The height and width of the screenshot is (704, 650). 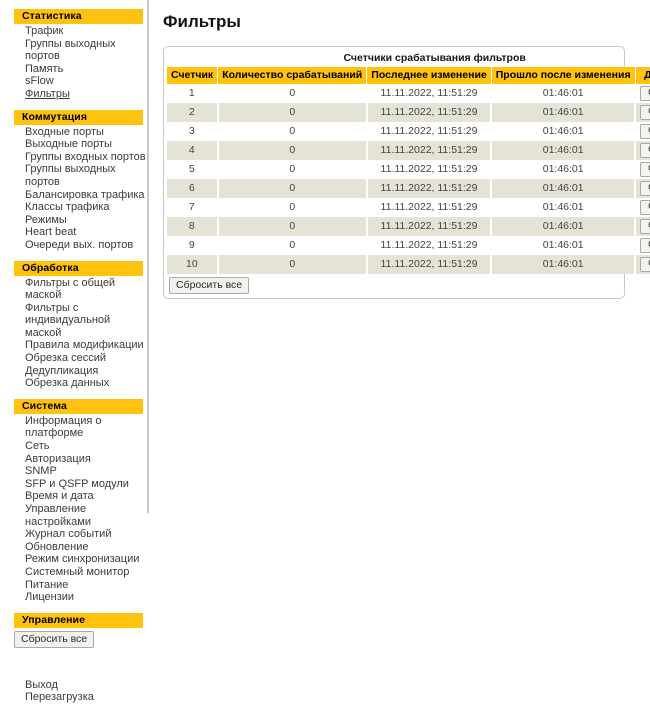 I want to click on sidebar-item-sflow: sFlow, so click(x=73, y=81).